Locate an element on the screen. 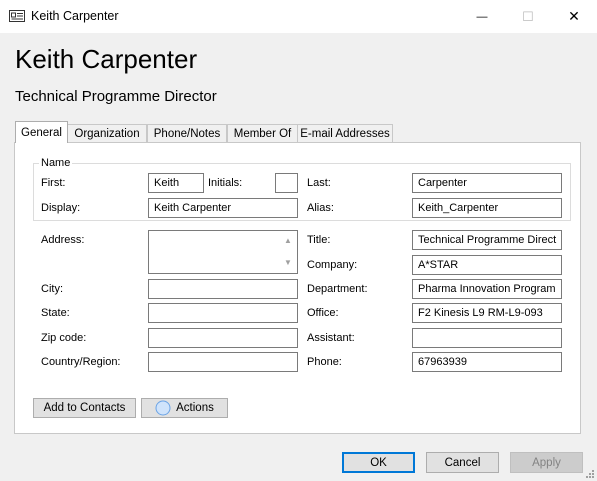 The height and width of the screenshot is (481, 597). last-name-field: Carpenter is located at coordinates (487, 183).